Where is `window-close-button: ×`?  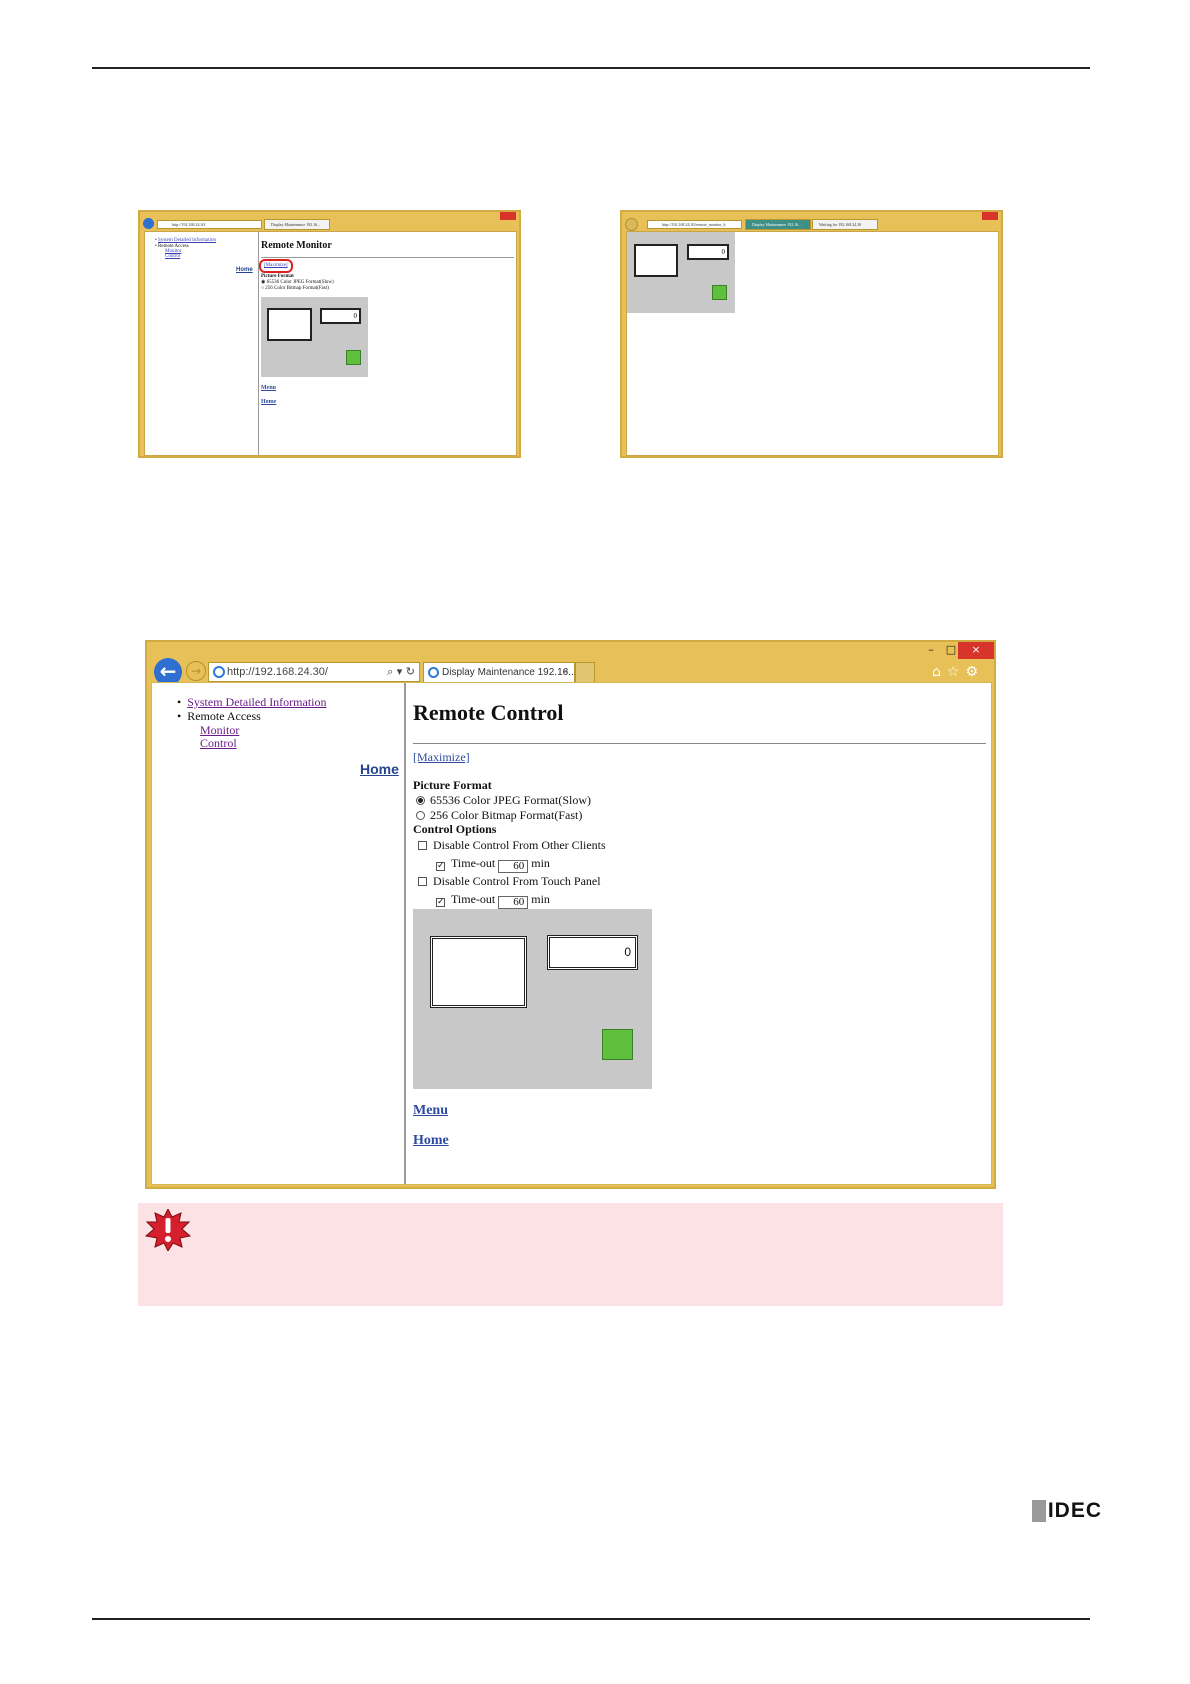
window-close-button: × is located at coordinates (976, 650).